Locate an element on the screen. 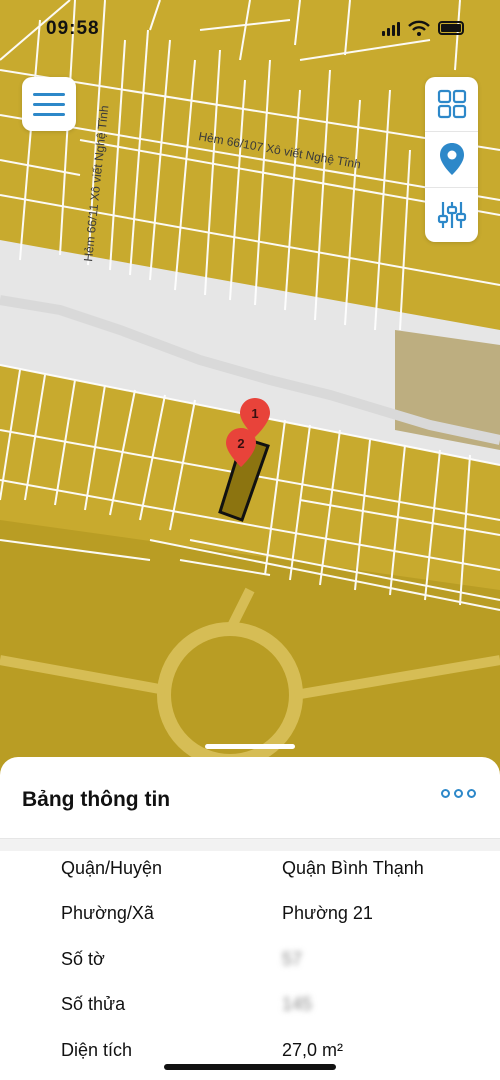 Image resolution: width=500 pixels, height=1080 pixels. info-row-ward: Phường/Xã Phường 21 is located at coordinates (250, 923).